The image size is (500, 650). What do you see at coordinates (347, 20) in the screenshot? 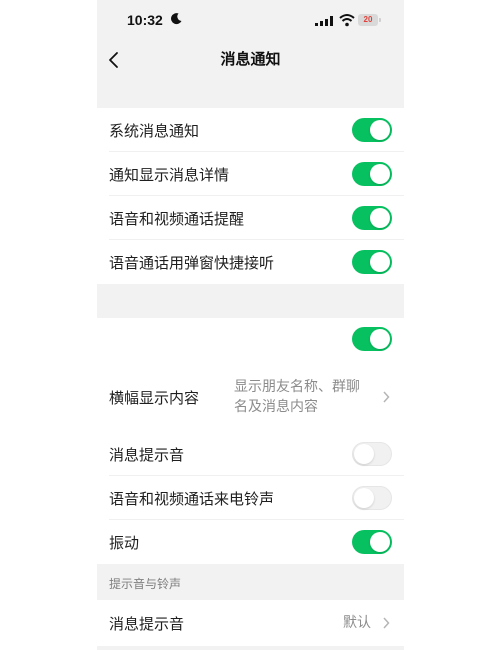
I see `wifi-icon` at bounding box center [347, 20].